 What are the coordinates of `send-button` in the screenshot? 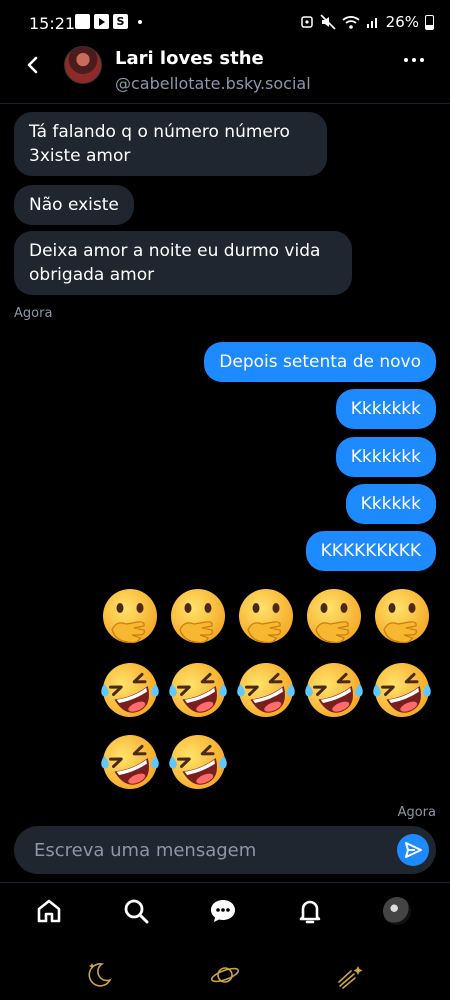 It's located at (413, 850).